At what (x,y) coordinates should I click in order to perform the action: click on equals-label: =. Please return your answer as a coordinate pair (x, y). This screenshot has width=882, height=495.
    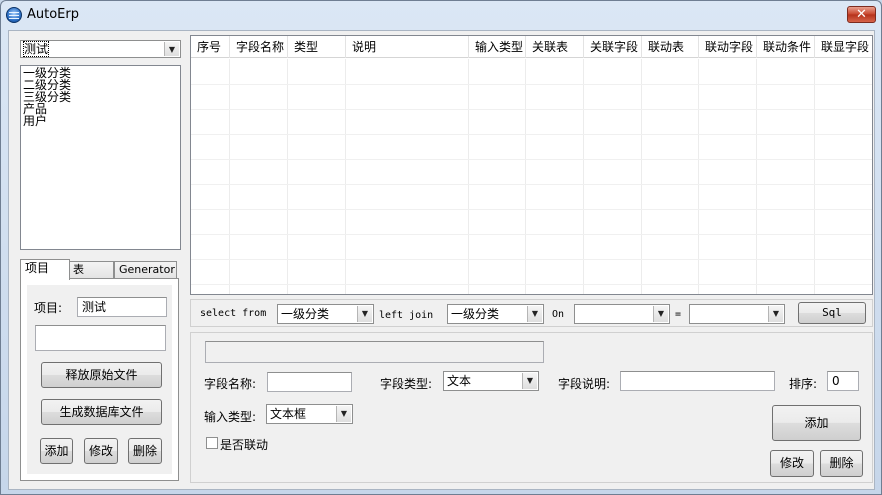
    Looking at the image, I should click on (678, 314).